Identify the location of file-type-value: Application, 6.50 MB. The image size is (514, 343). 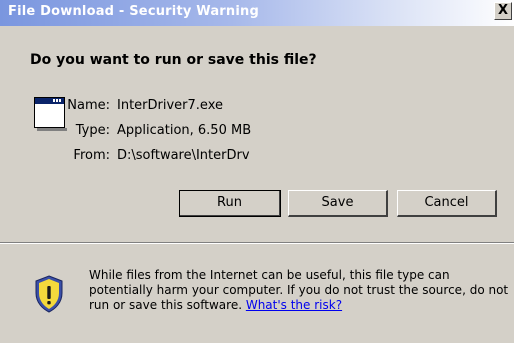
(184, 130).